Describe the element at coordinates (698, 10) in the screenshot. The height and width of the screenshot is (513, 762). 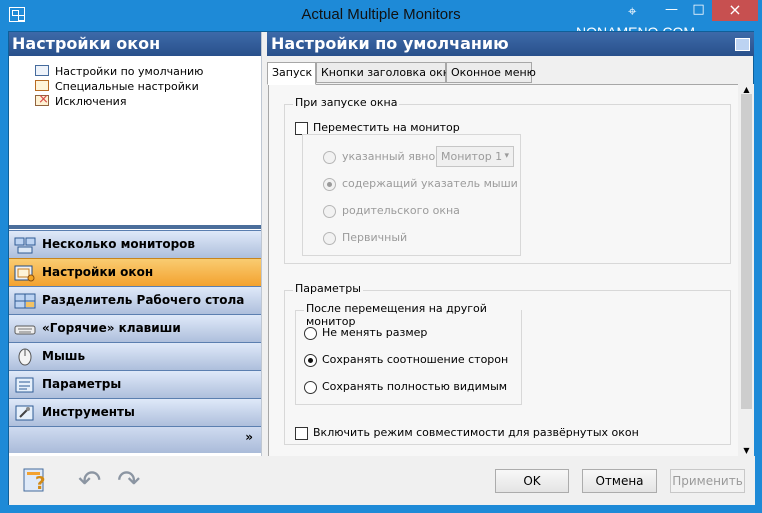
I see `maximize-button: □` at that location.